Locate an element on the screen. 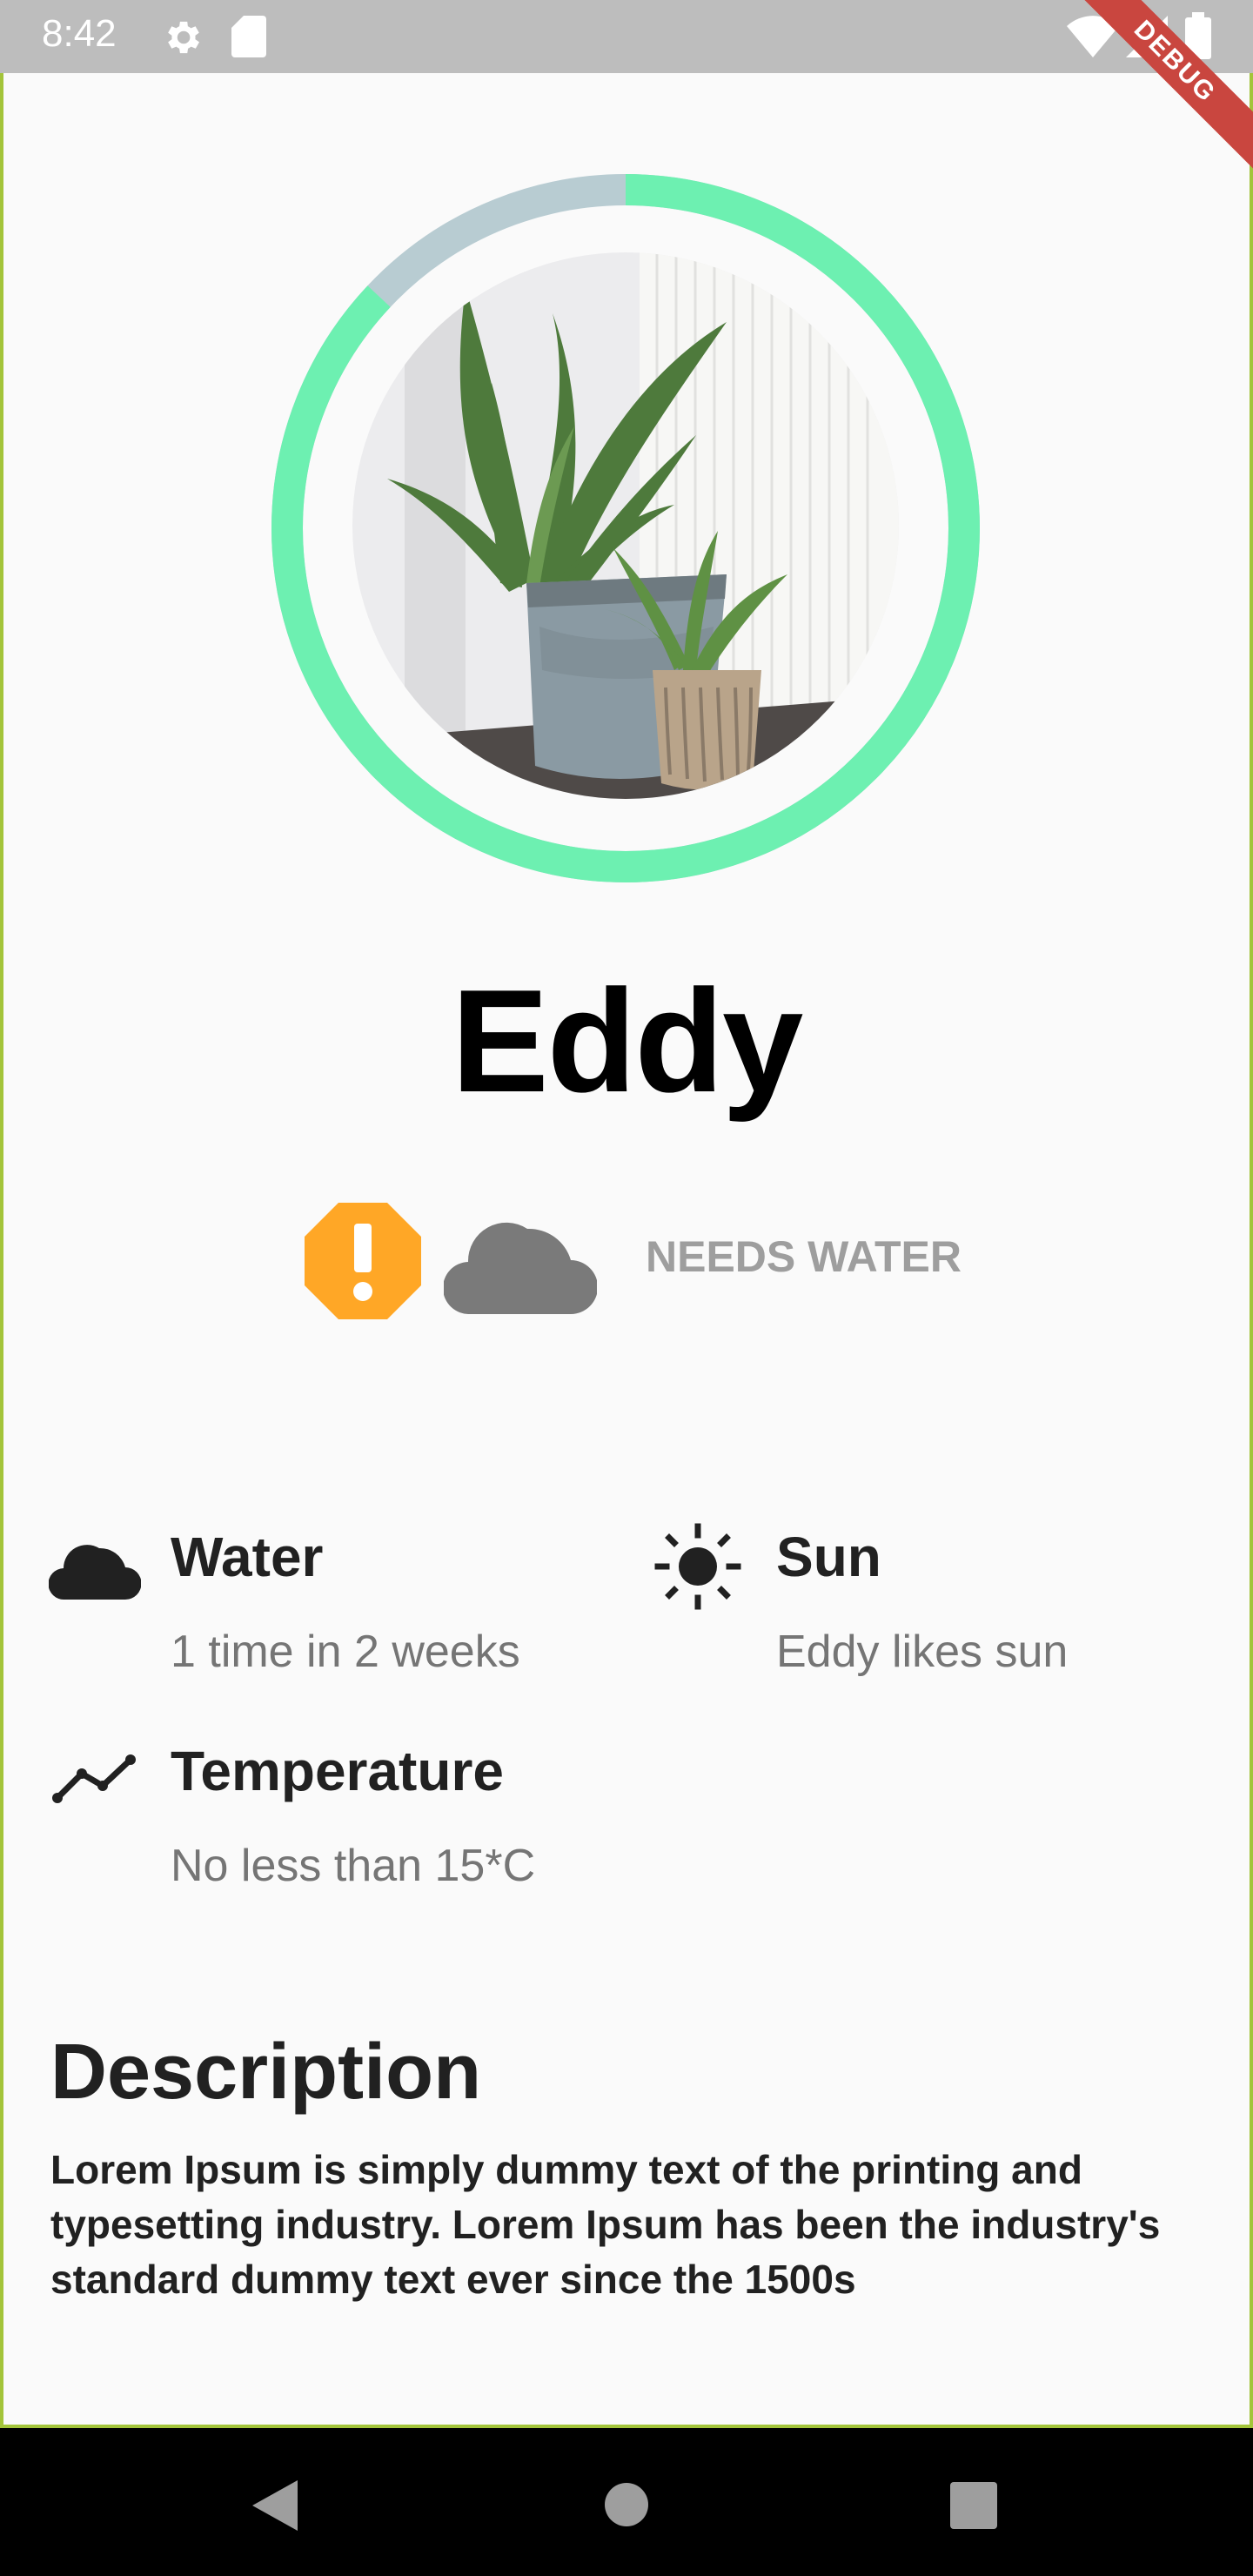 Image resolution: width=1253 pixels, height=2576 pixels. sun-title: Sun is located at coordinates (828, 1557).